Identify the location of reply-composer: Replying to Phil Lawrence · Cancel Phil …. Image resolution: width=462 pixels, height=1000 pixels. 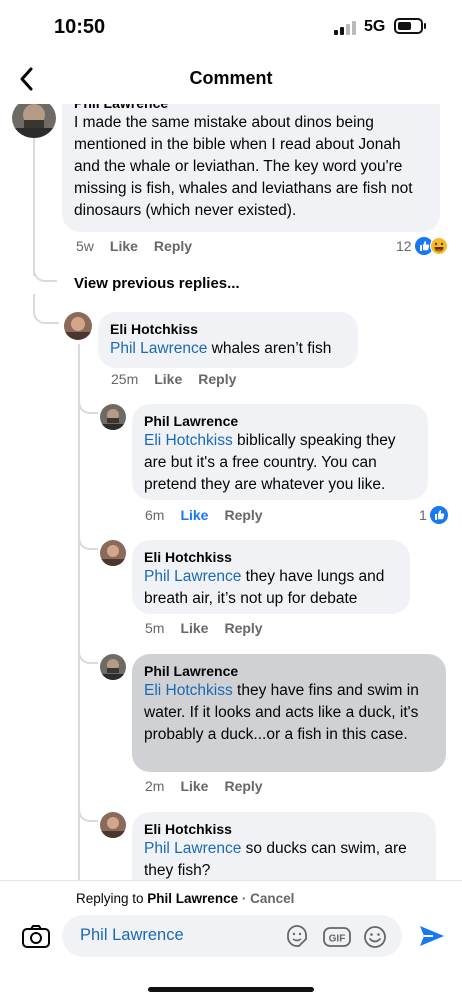
(231, 940).